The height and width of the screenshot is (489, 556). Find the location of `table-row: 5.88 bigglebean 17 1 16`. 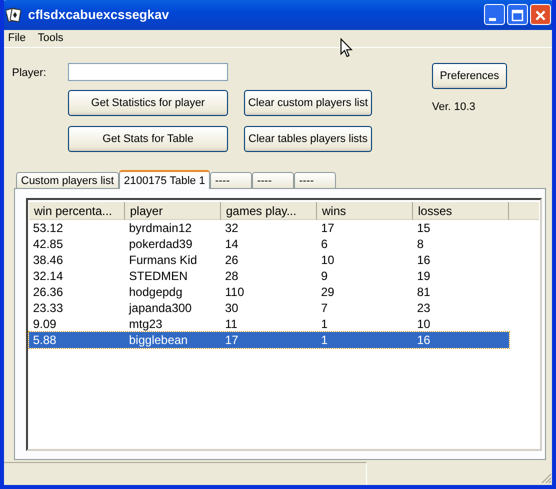

table-row: 5.88 bigglebean 17 1 16 is located at coordinates (269, 340).